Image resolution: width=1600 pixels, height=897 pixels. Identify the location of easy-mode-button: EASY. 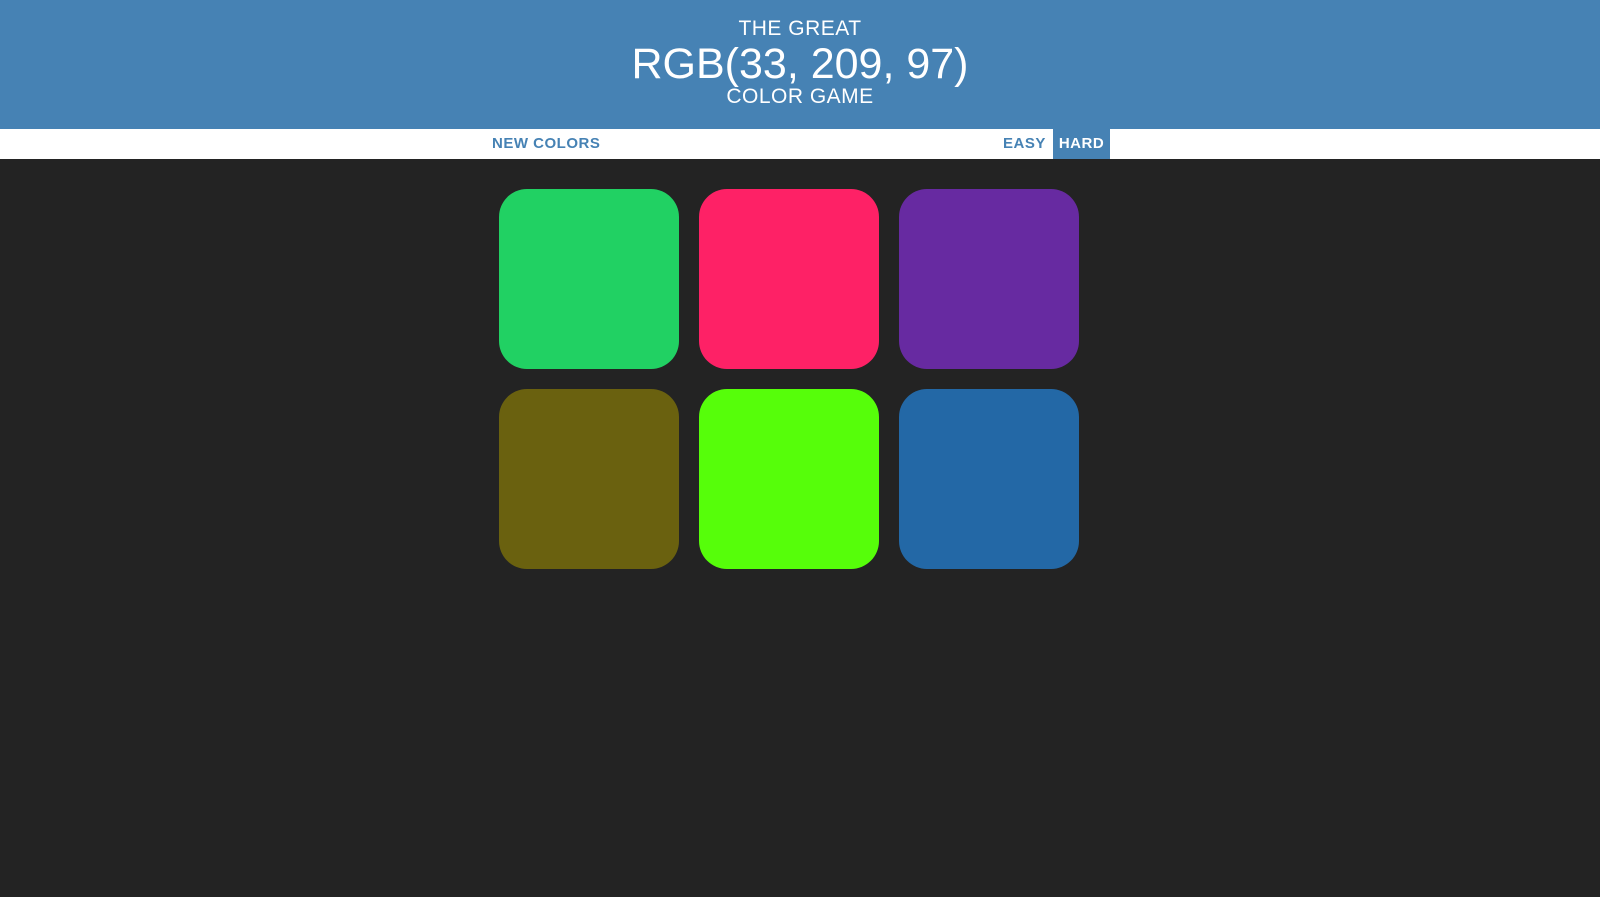
(1024, 144).